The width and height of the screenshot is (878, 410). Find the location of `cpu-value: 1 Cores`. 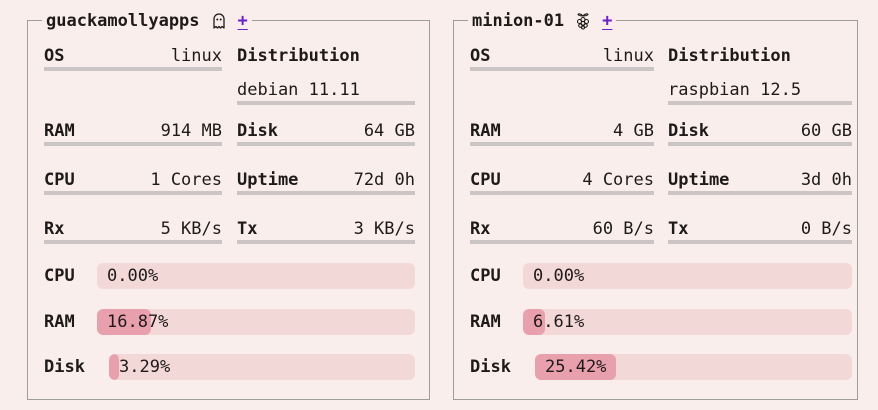

cpu-value: 1 Cores is located at coordinates (186, 180).